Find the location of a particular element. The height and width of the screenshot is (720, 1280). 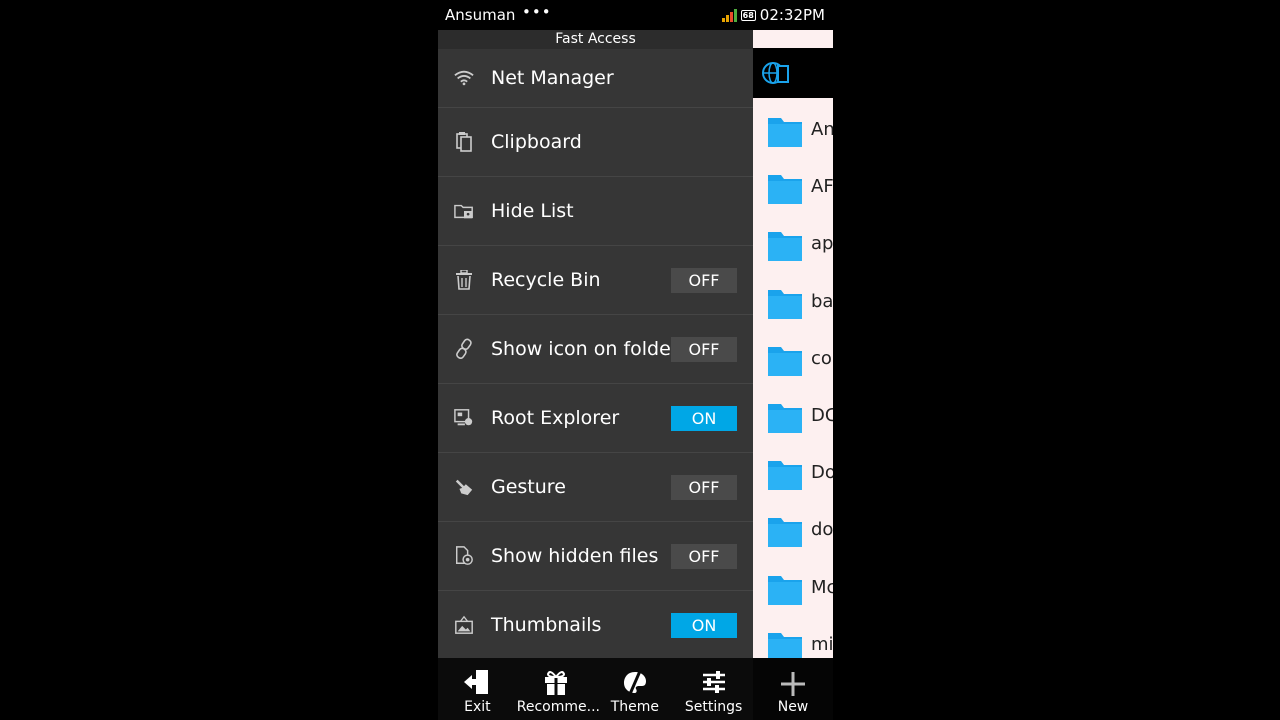

folder-name: Do is located at coordinates (822, 473).